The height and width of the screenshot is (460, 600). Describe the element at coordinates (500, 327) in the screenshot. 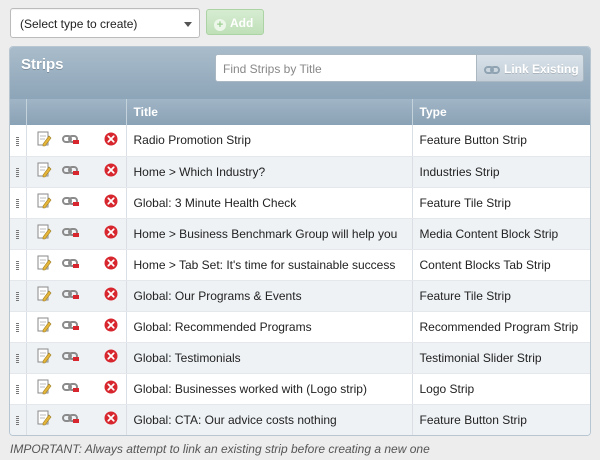

I see `row-type: Recommended Program Strip` at that location.